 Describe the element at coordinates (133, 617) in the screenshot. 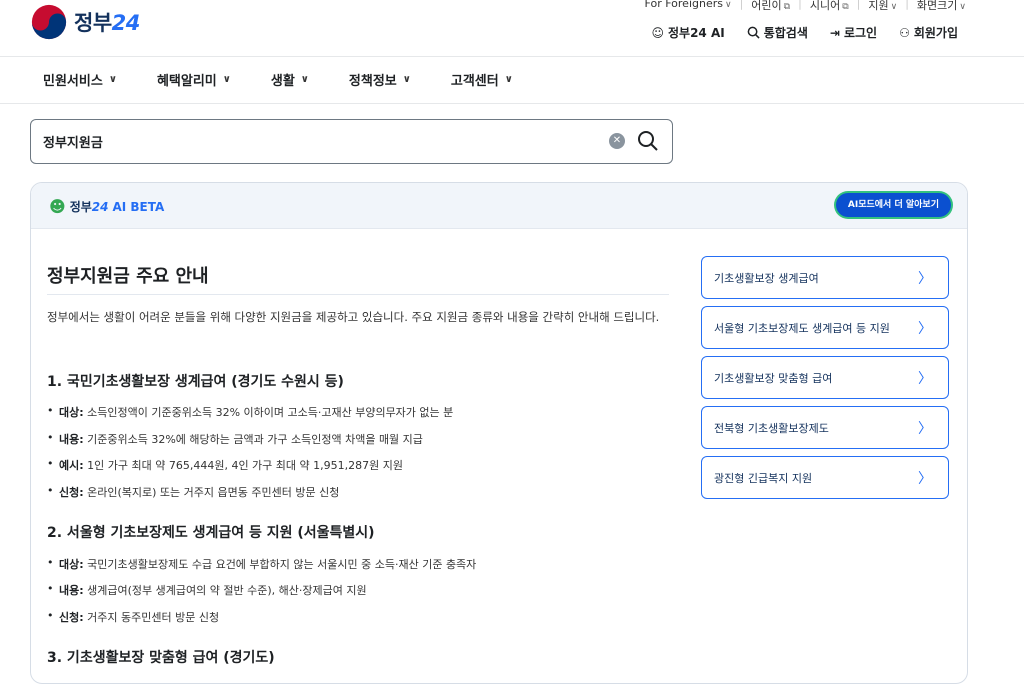

I see `list-item: 신청: 거주지 동주민센터 방문 신청` at that location.